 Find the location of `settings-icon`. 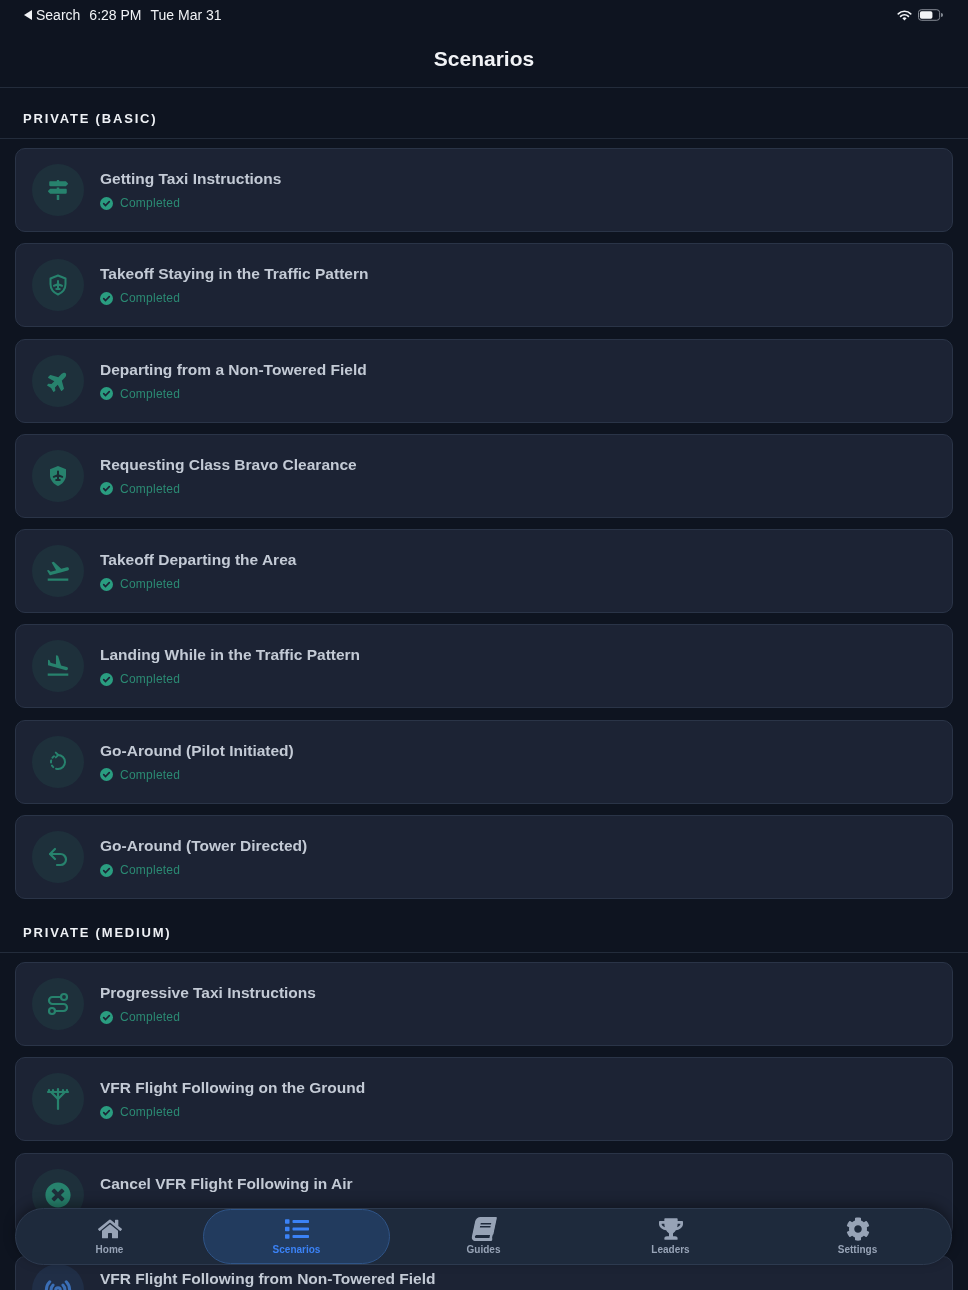

settings-icon is located at coordinates (857, 1229).